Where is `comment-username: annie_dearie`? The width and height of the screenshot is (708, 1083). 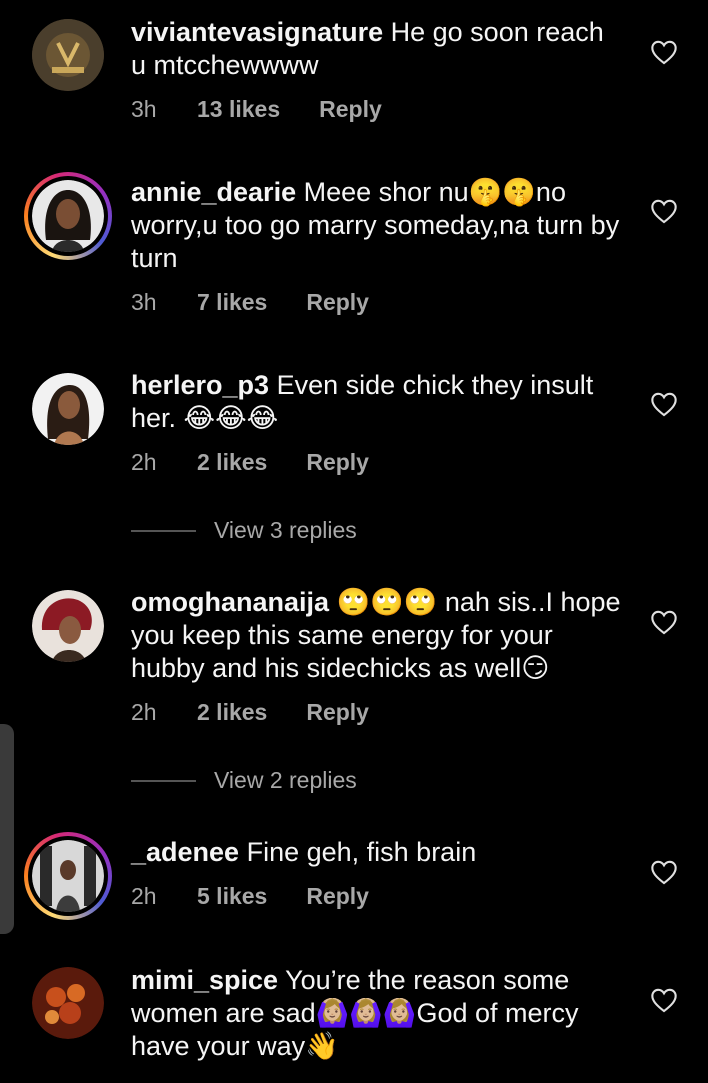
comment-username: annie_dearie is located at coordinates (213, 192).